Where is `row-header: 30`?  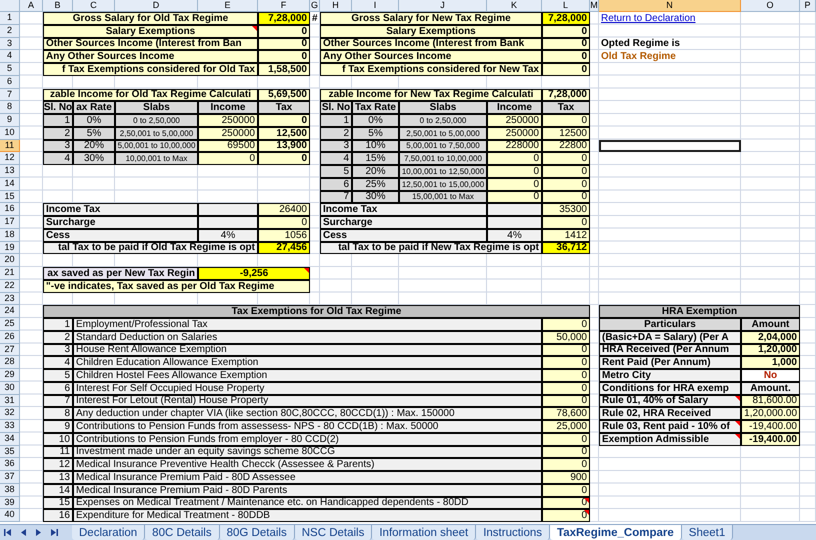
row-header: 30 is located at coordinates (10, 388).